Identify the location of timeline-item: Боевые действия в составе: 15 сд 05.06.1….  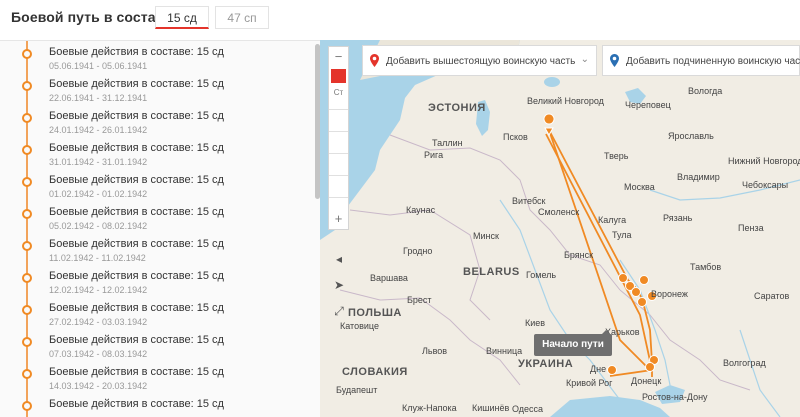
(156, 61).